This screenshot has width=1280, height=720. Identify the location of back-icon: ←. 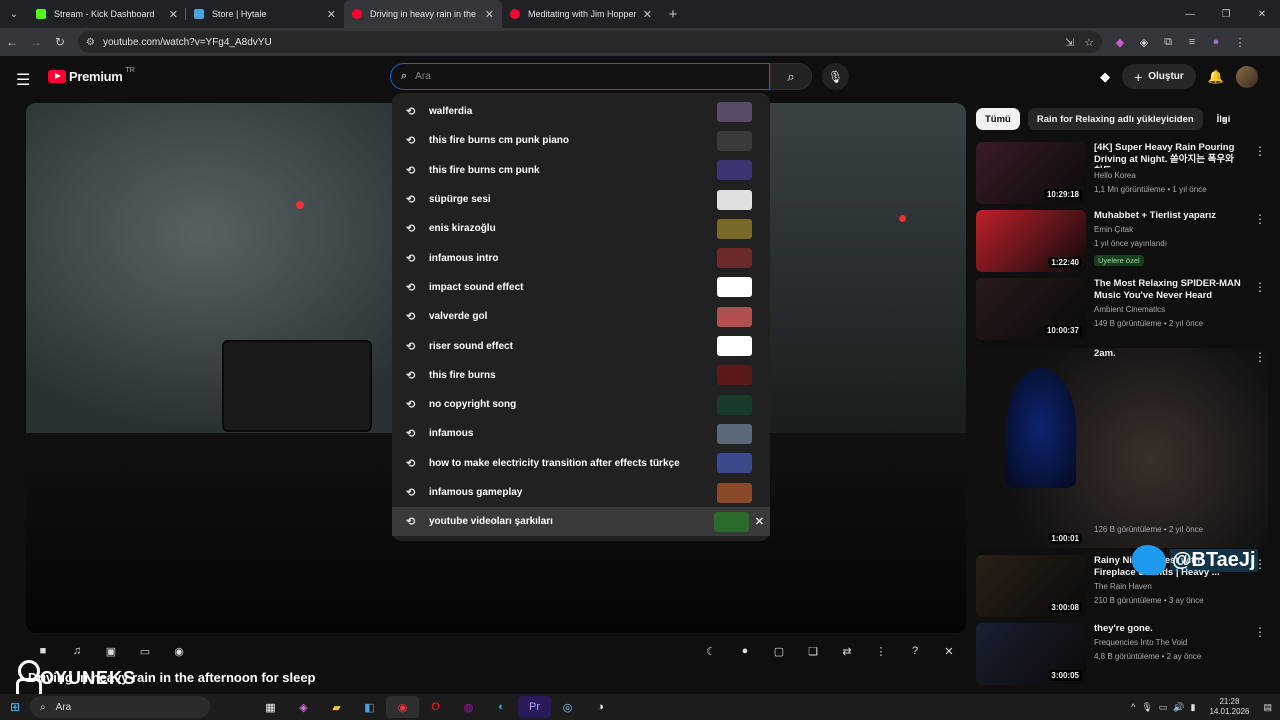
(12, 42).